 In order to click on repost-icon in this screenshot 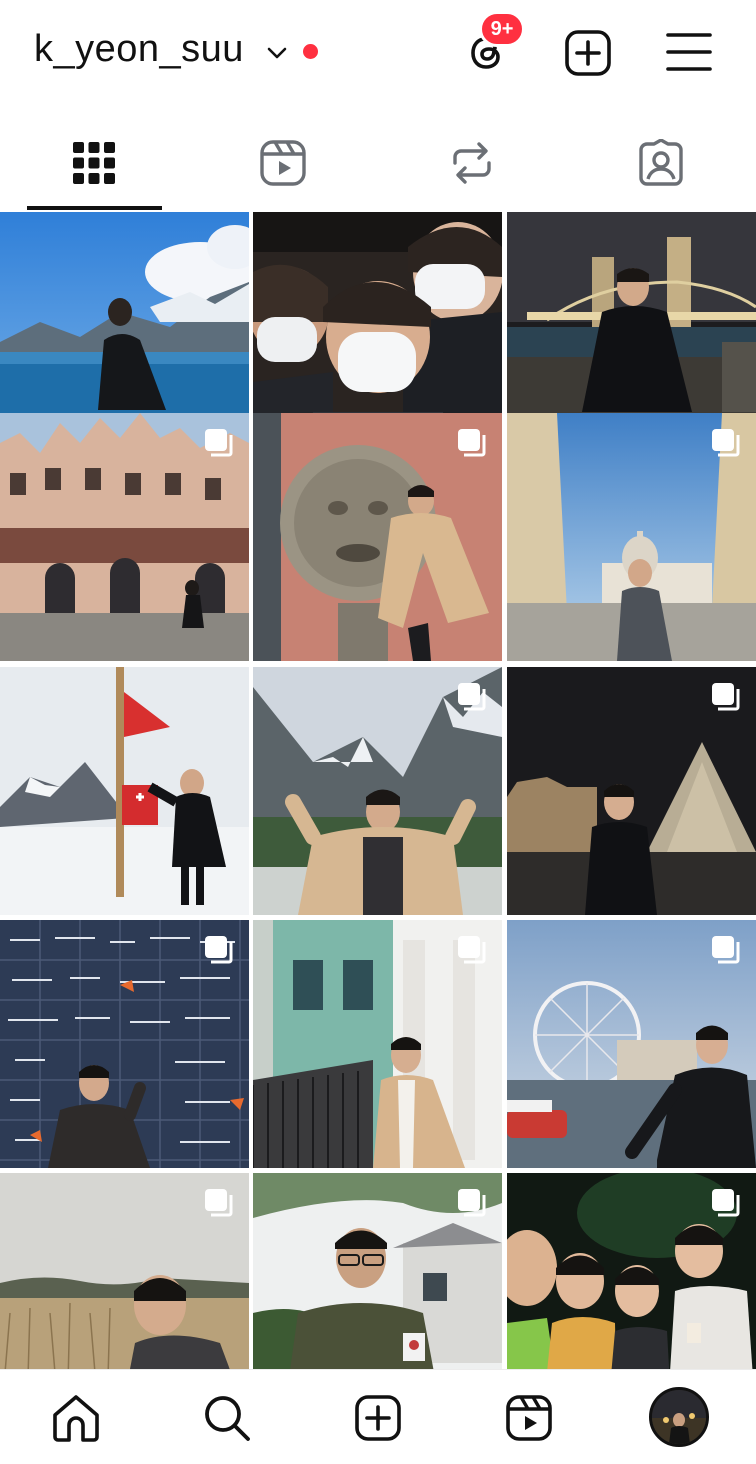, I will do `click(472, 163)`.